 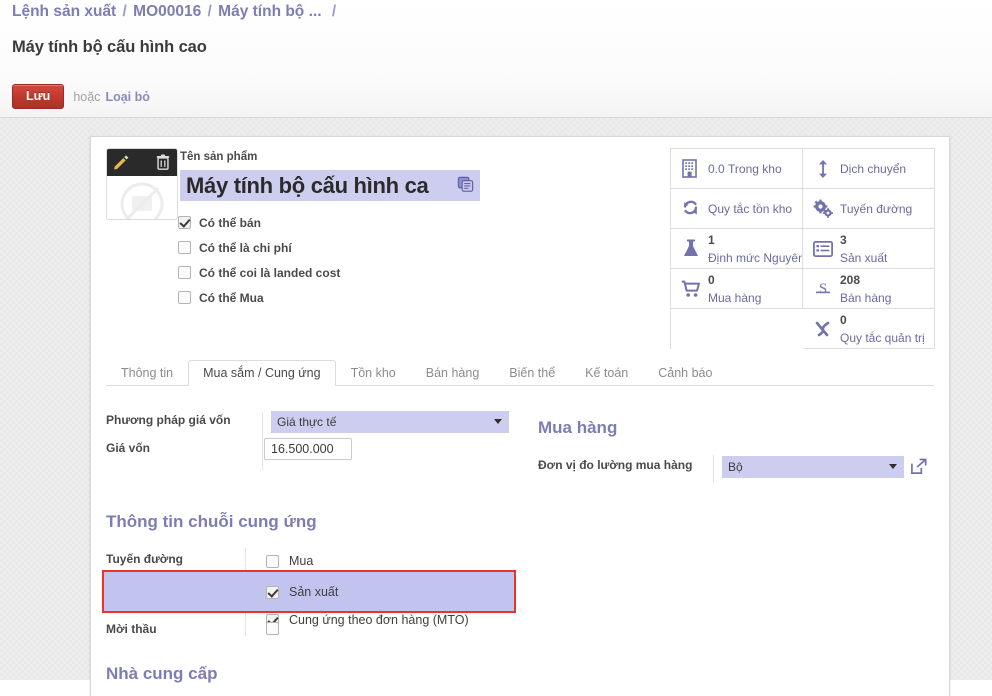 What do you see at coordinates (690, 209) in the screenshot?
I see `refresh-icon` at bounding box center [690, 209].